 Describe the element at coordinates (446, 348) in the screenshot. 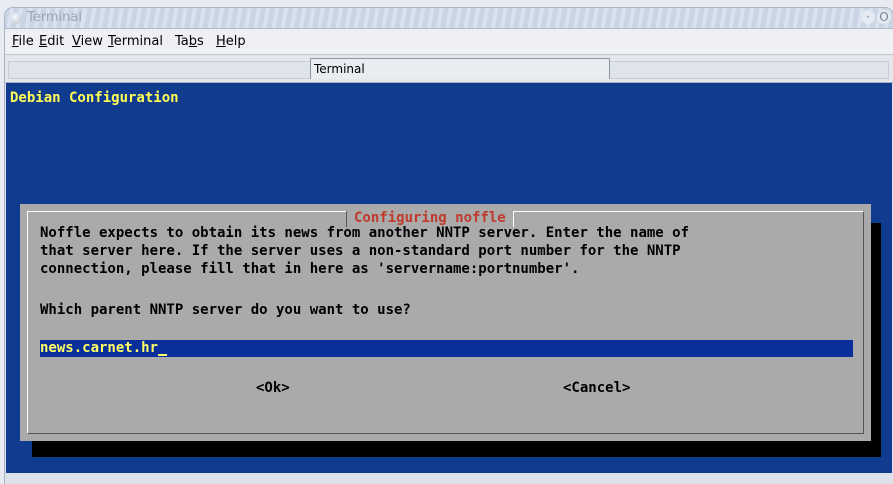

I see `nntp-server-input: news.carnet.hr` at that location.